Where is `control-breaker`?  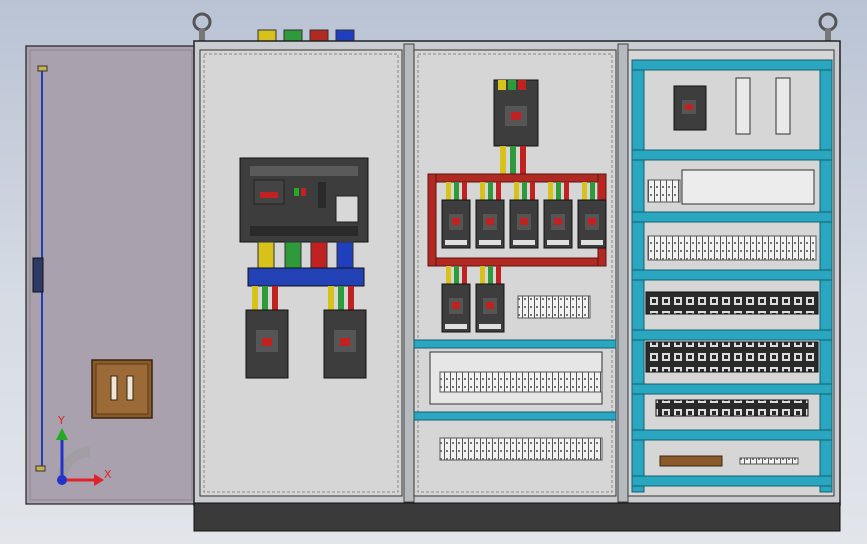
control-breaker is located at coordinates (690, 108).